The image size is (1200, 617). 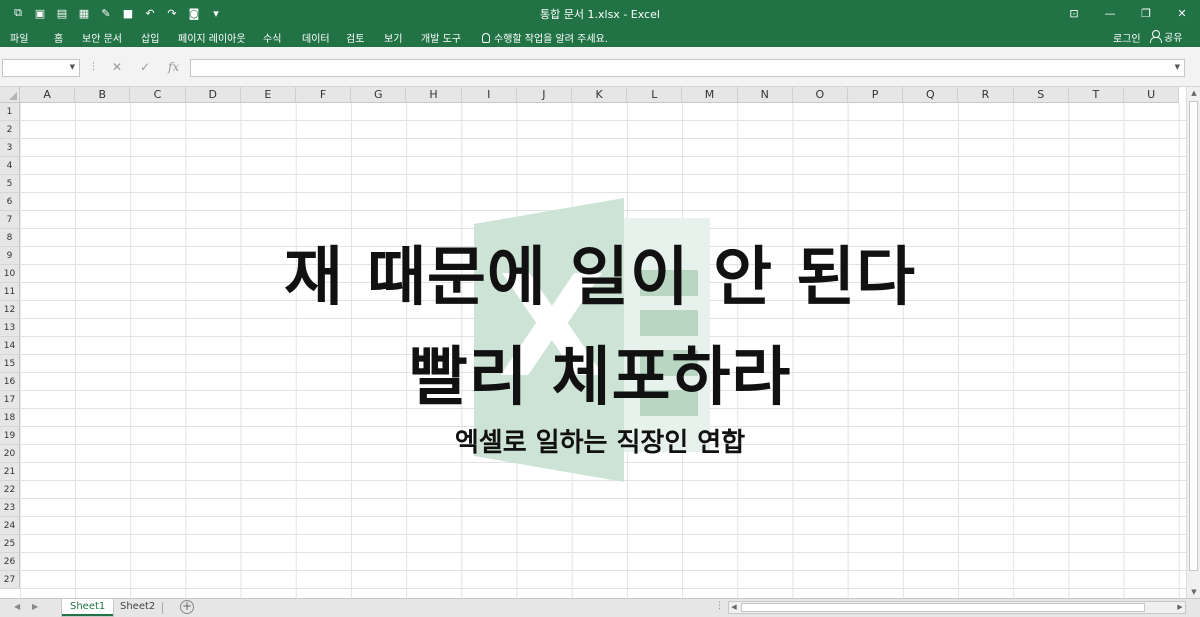 I want to click on horizontal-scrollbar: ◀ ▶, so click(x=957, y=607).